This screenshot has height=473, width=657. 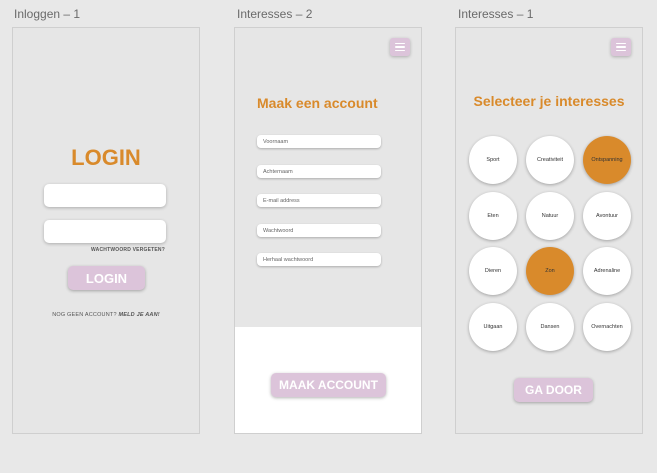 What do you see at coordinates (493, 160) in the screenshot?
I see `interest-option: Sport` at bounding box center [493, 160].